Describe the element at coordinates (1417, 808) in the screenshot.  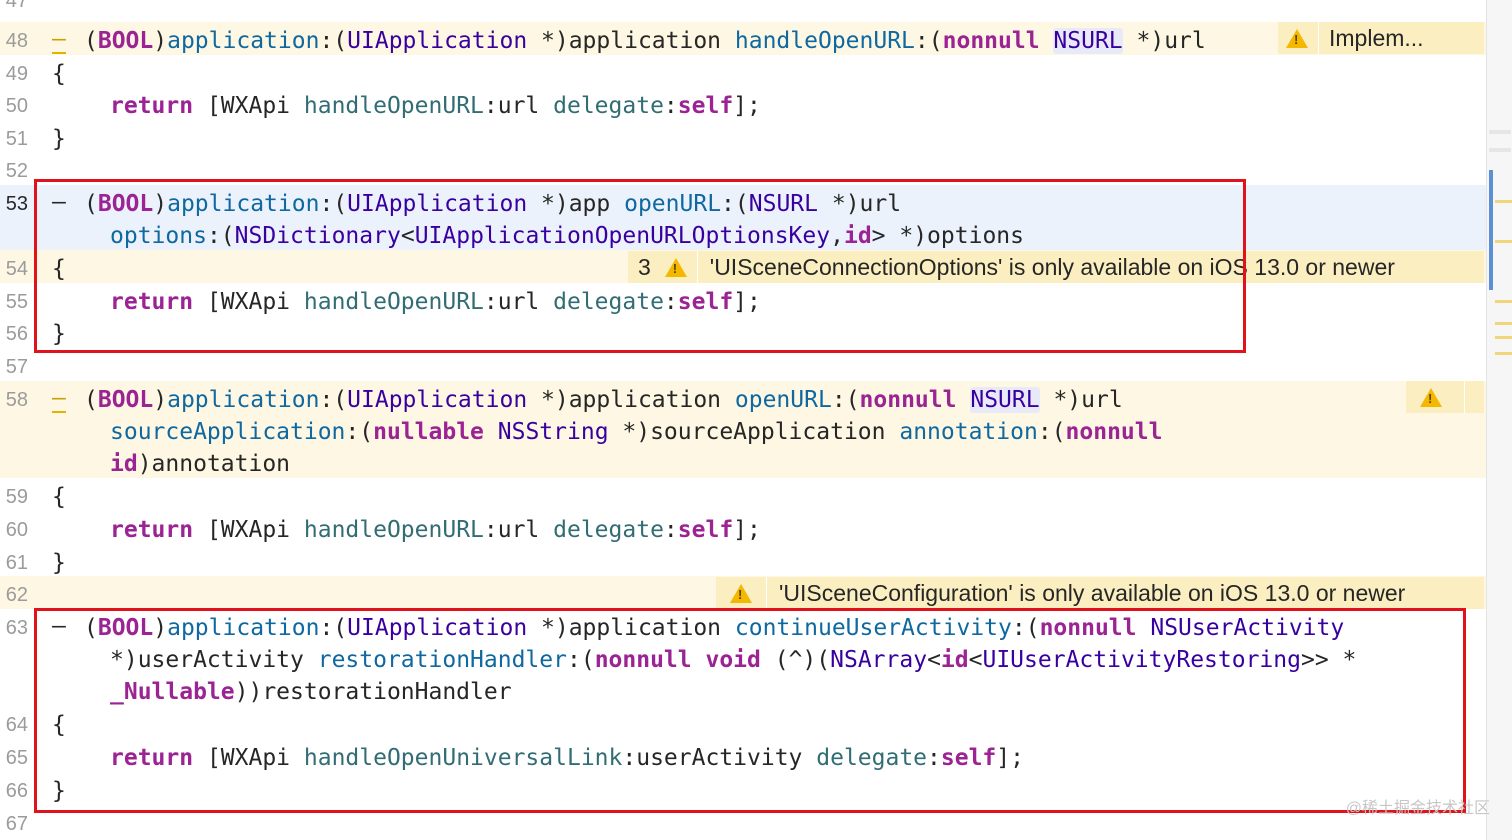
I see `watermark: @稀土掘金技术社区` at that location.